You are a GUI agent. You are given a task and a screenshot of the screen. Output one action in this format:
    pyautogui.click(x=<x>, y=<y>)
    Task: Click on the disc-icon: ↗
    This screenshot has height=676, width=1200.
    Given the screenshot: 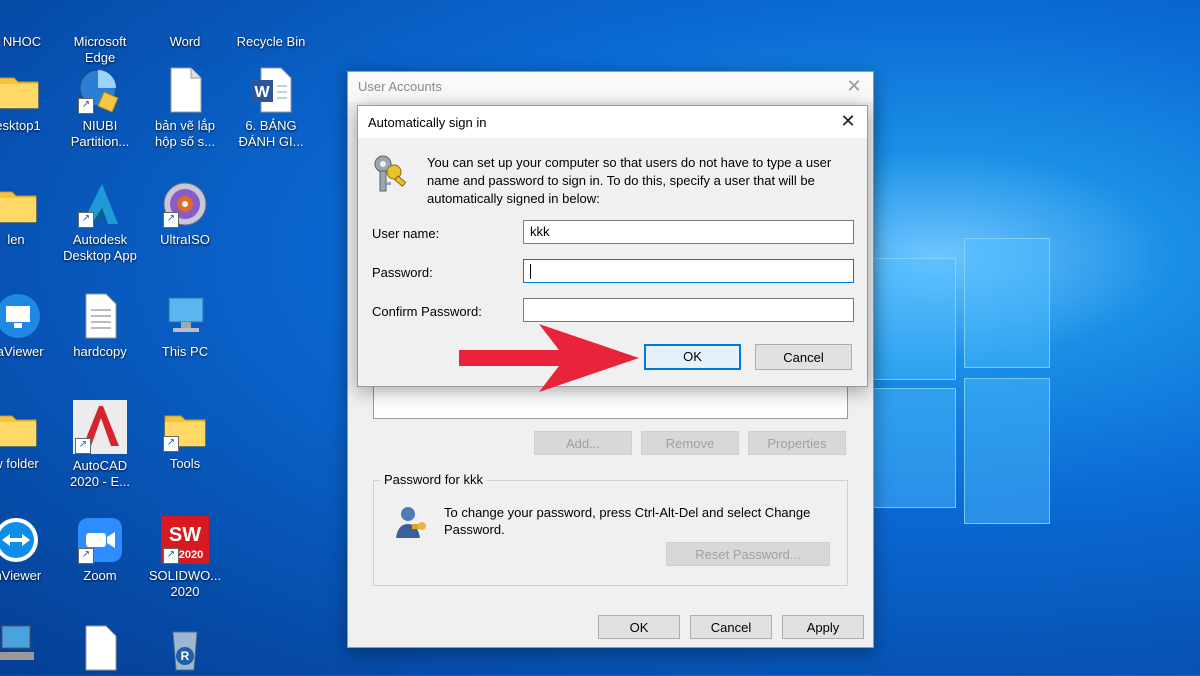 What is the action you would take?
    pyautogui.click(x=185, y=204)
    